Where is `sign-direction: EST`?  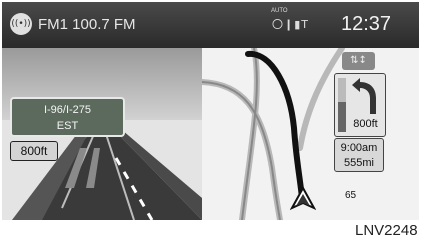 sign-direction: EST is located at coordinates (67, 126).